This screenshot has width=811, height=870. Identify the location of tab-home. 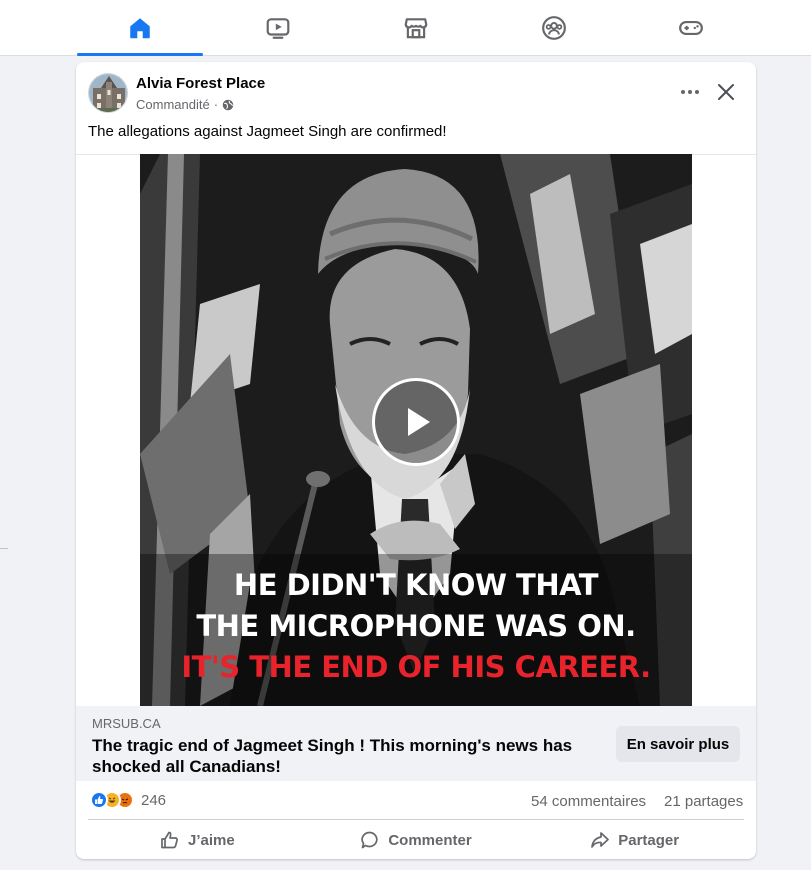
(140, 28).